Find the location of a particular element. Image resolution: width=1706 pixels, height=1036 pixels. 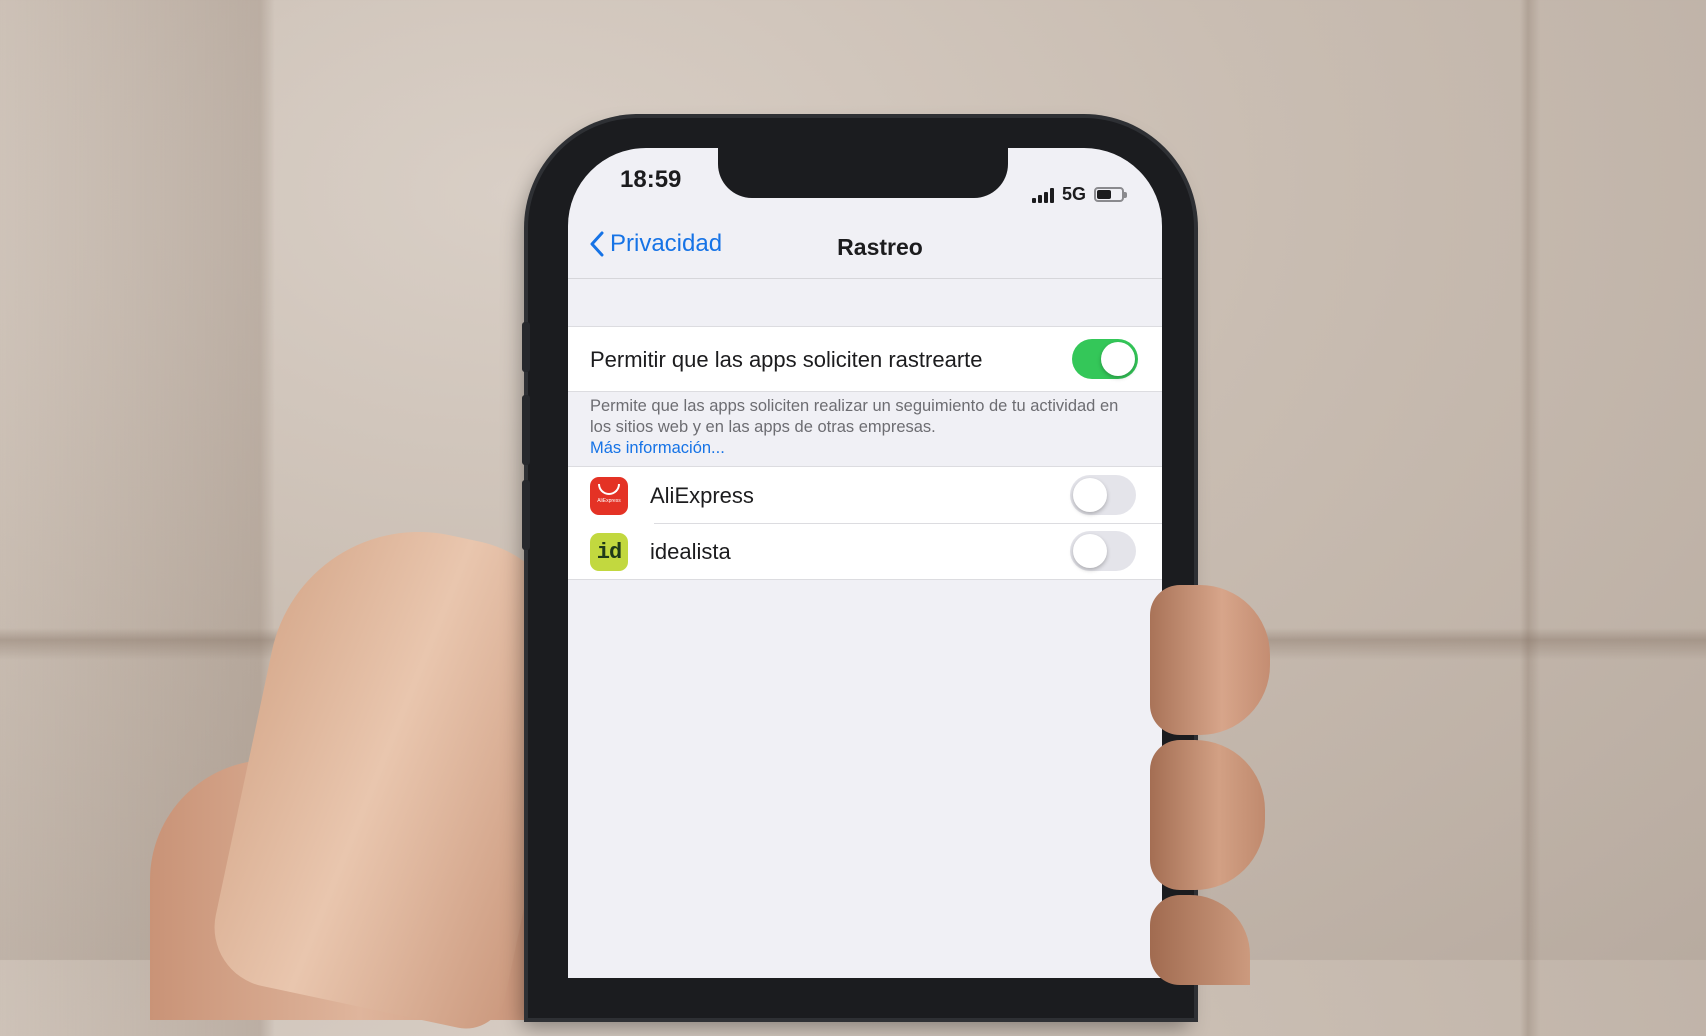

aliexpress-icon-text: AliExpress is located at coordinates (609, 501).